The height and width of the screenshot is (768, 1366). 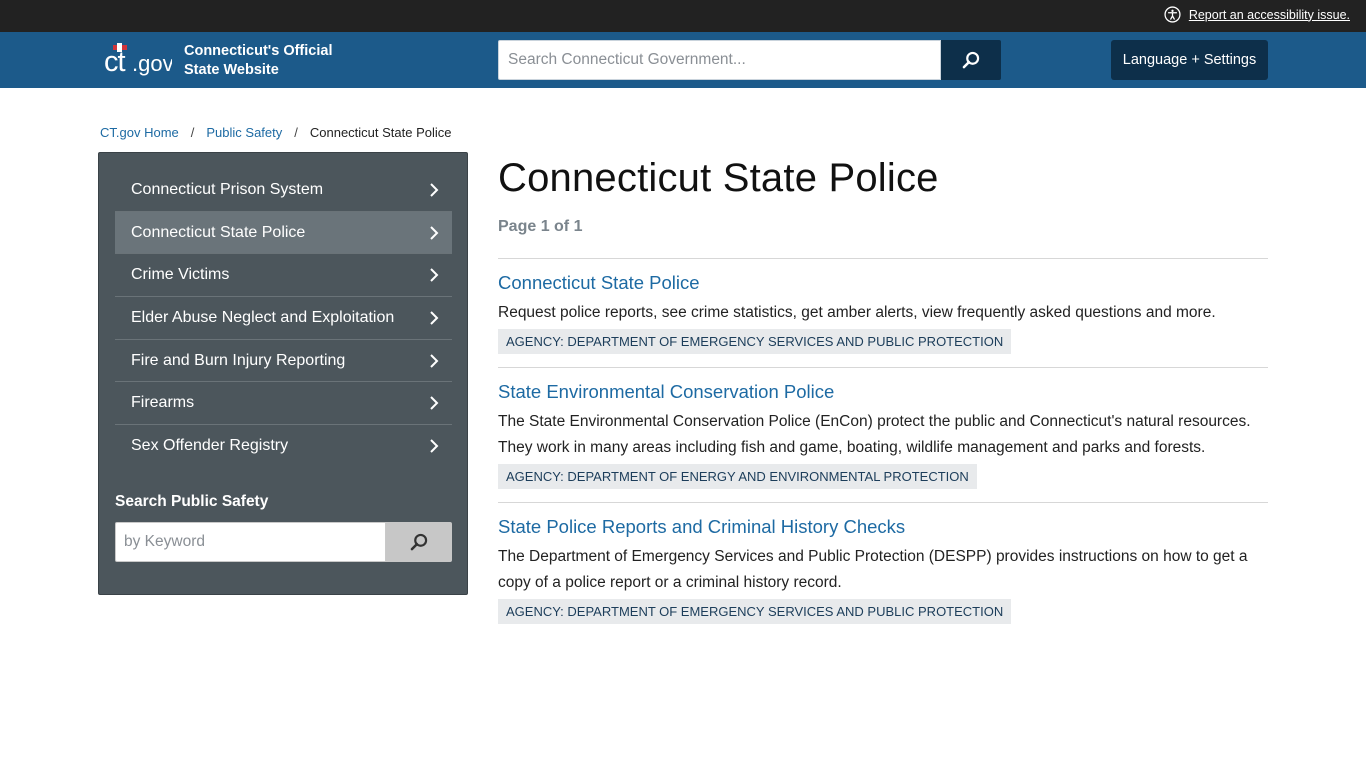 What do you see at coordinates (540, 226) in the screenshot?
I see `pagination-status: Page 1 of 1` at bounding box center [540, 226].